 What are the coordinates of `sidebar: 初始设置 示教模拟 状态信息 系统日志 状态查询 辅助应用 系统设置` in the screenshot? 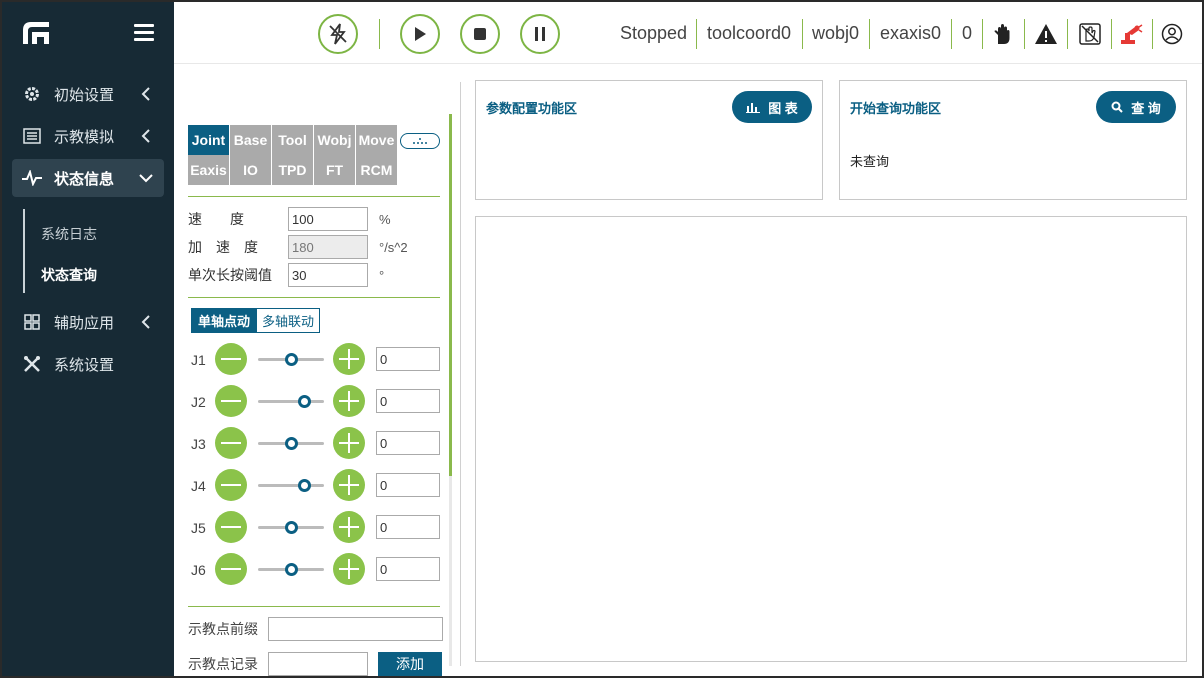 It's located at (88, 339).